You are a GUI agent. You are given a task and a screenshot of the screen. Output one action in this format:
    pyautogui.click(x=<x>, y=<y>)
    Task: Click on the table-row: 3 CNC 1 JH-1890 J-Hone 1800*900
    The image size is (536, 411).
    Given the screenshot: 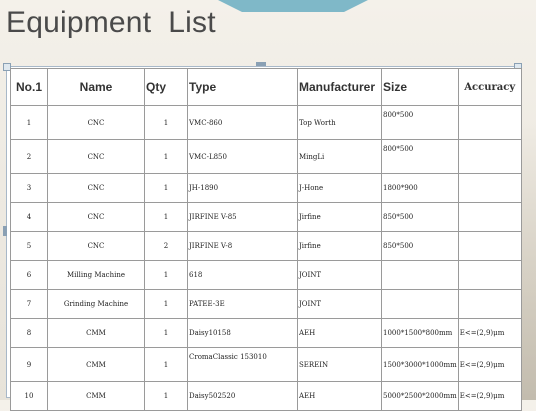 What is the action you would take?
    pyautogui.click(x=266, y=188)
    